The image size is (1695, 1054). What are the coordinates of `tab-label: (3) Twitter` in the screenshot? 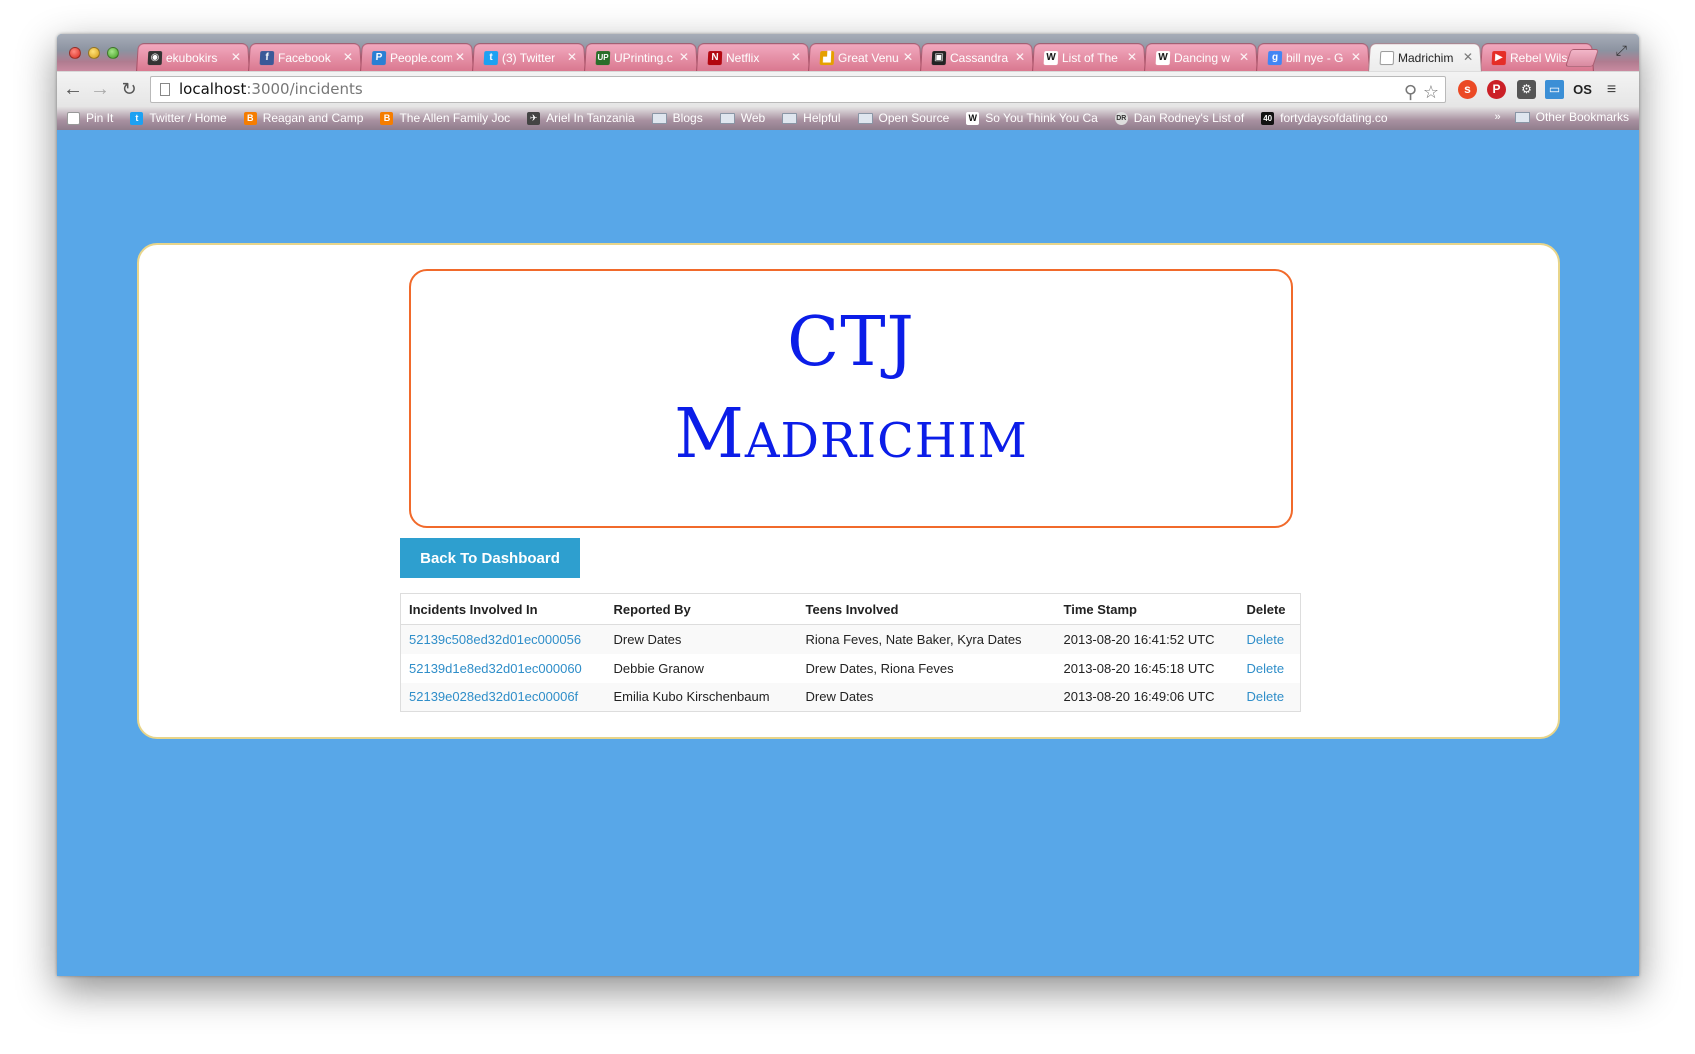 It's located at (528, 57).